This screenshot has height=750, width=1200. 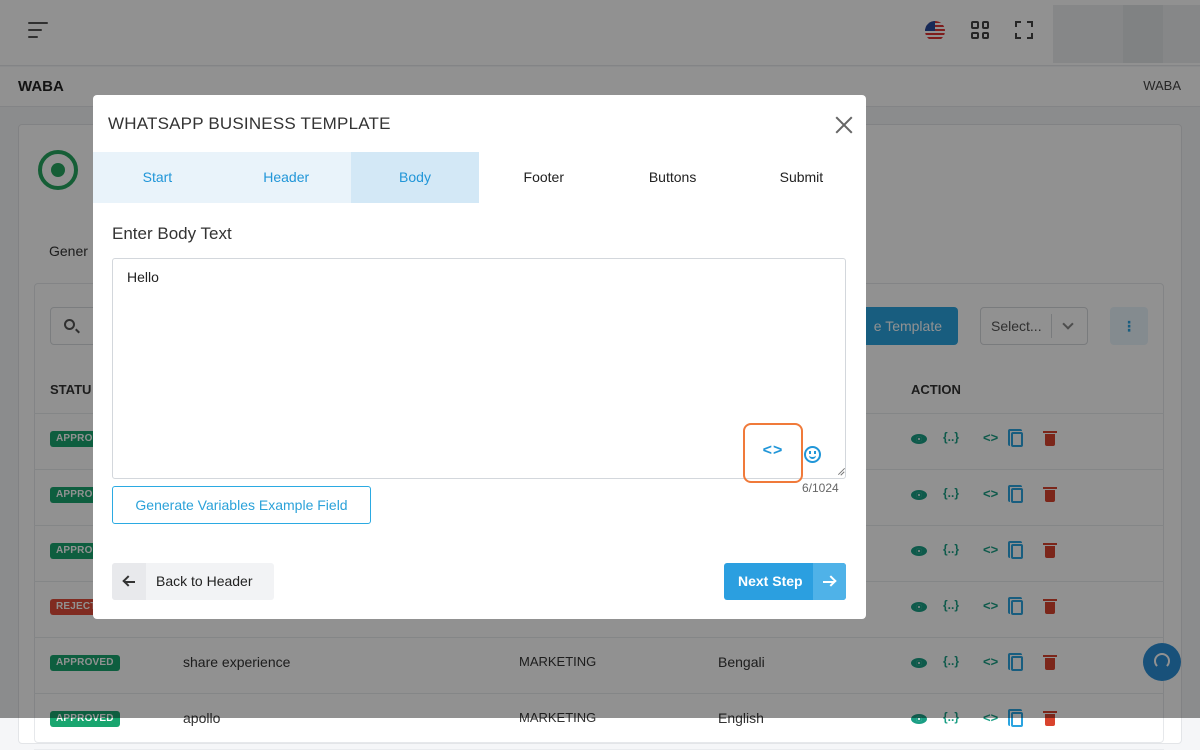 I want to click on close-icon, so click(x=844, y=125).